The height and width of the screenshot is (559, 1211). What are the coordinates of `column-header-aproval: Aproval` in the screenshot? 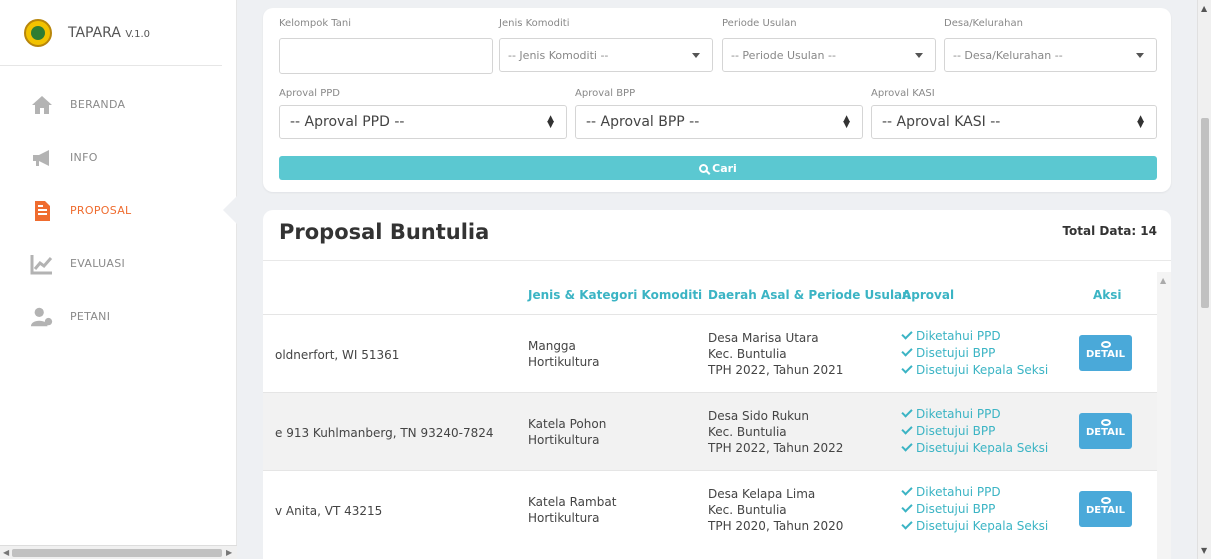 It's located at (928, 295).